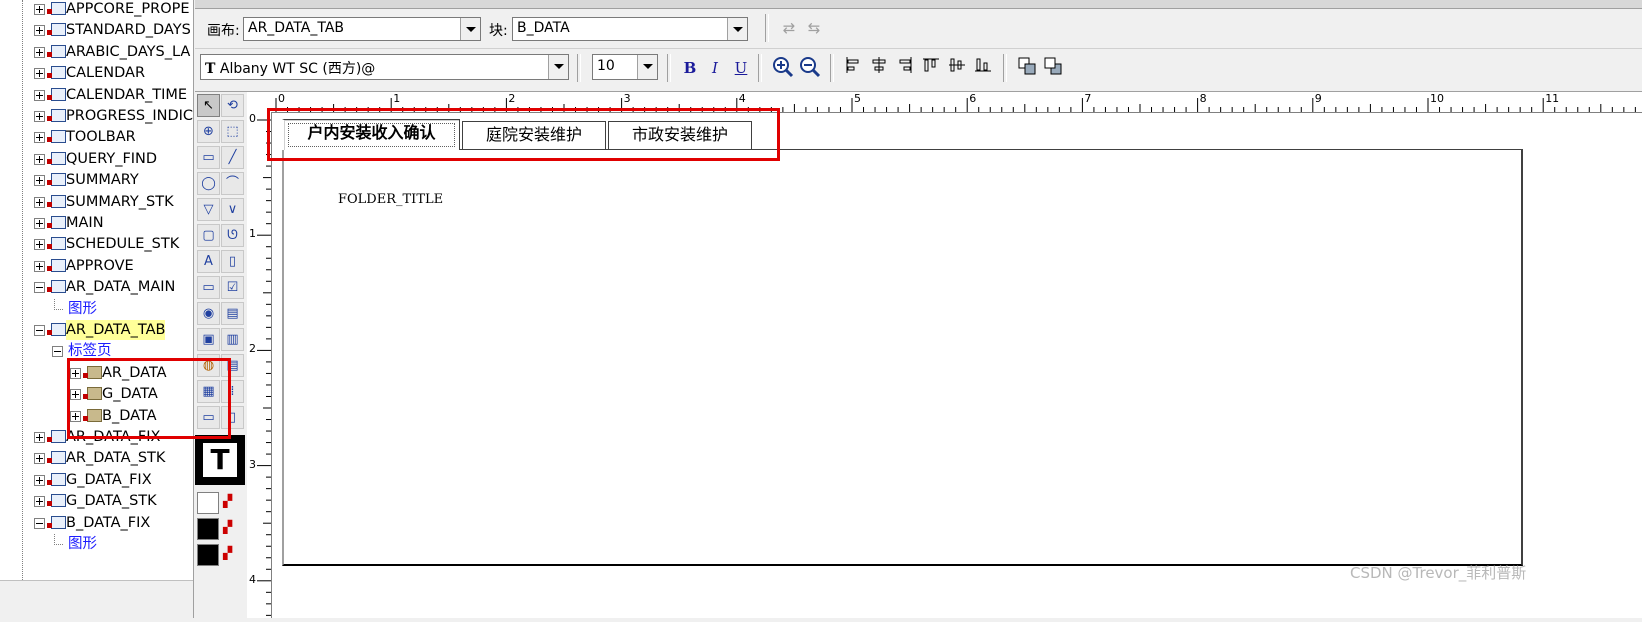 The image size is (1642, 622). I want to click on line-color-icon: ▞, so click(232, 529).